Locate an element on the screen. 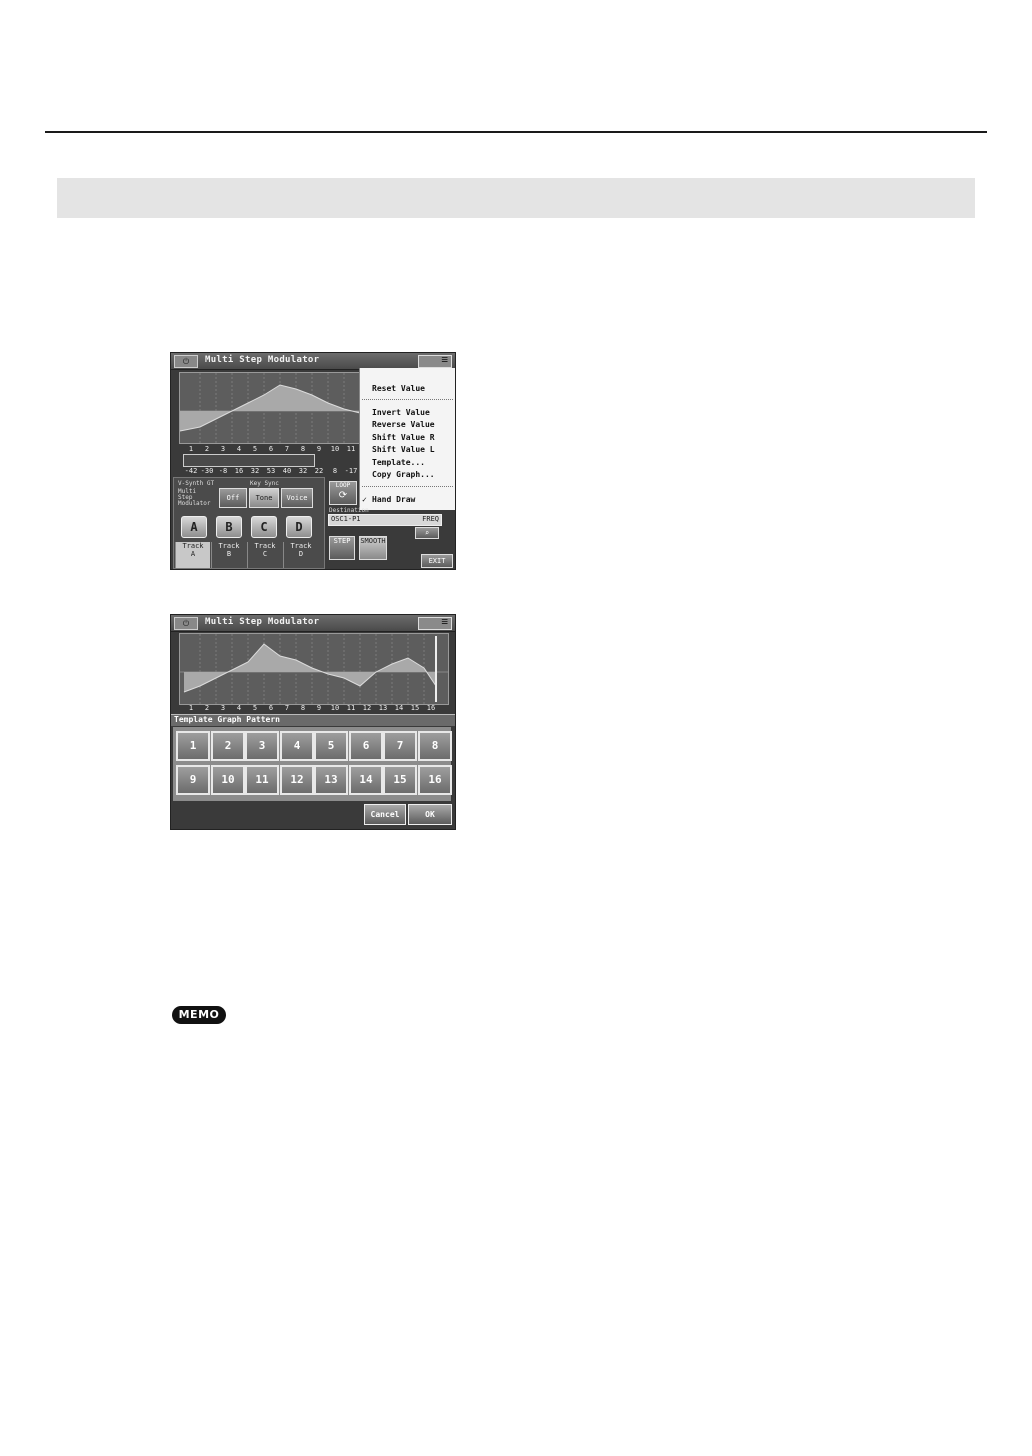 The width and height of the screenshot is (1032, 1456). step-button: STEP is located at coordinates (342, 548).